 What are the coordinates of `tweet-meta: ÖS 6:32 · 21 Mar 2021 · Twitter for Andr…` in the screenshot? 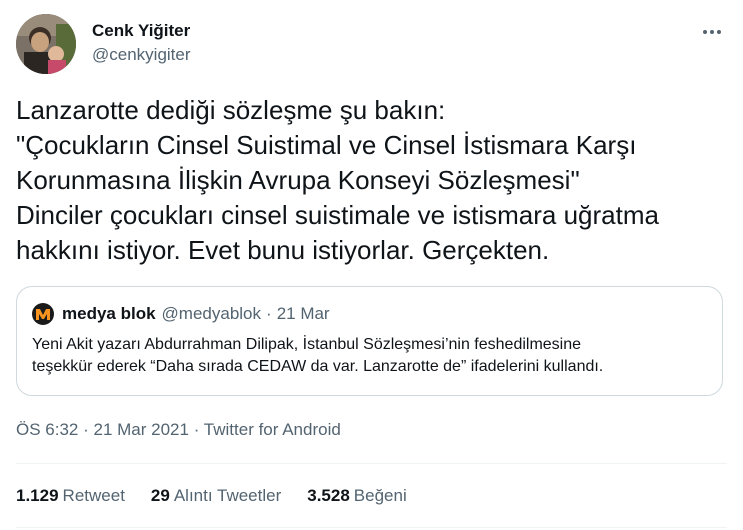 It's located at (178, 430).